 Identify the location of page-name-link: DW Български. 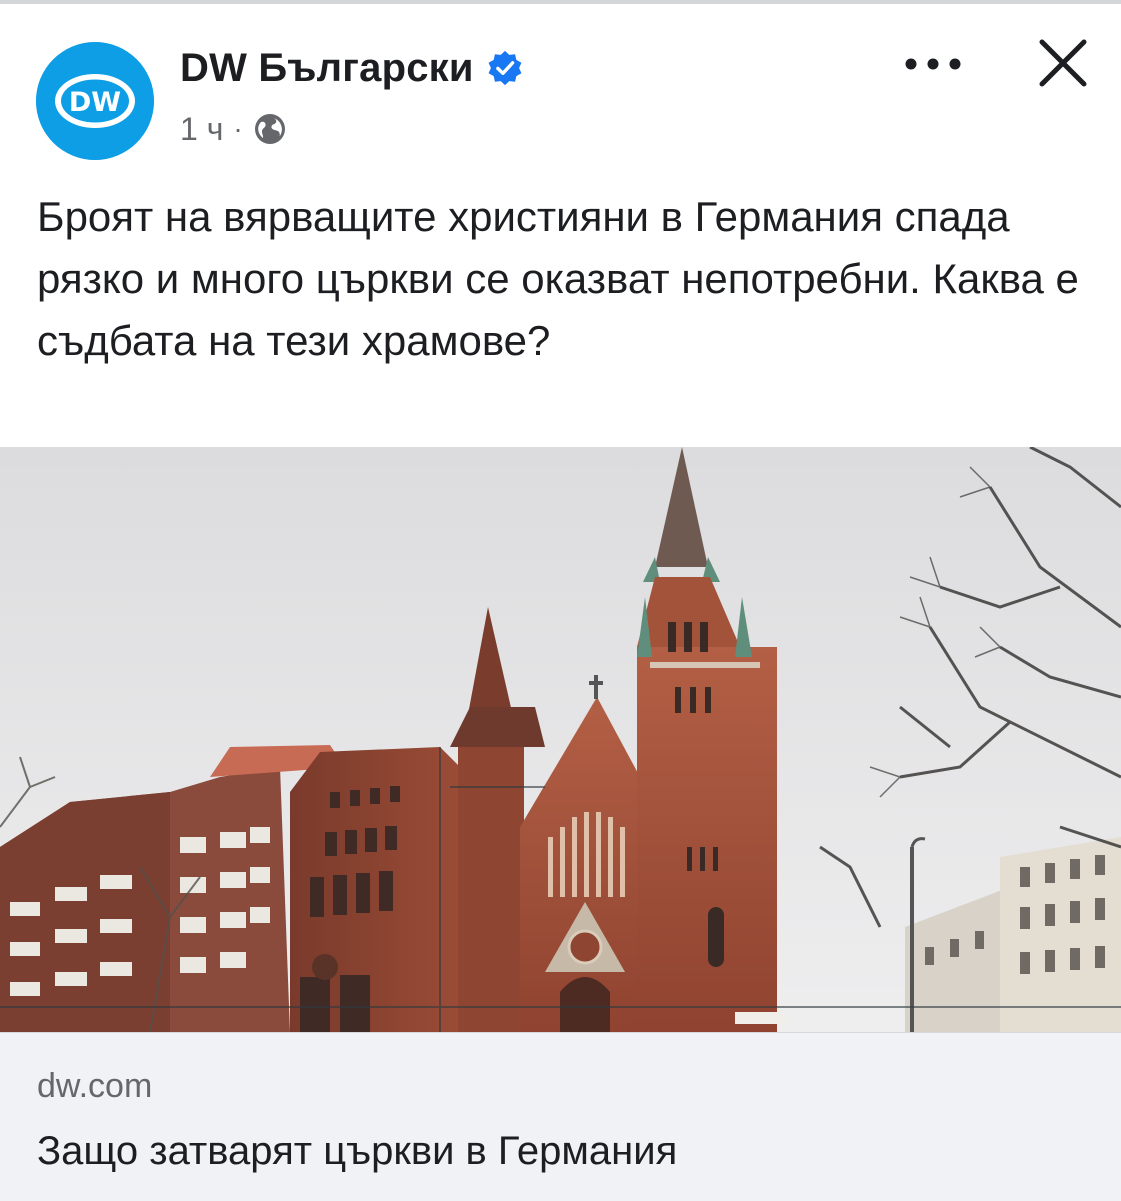
(327, 68).